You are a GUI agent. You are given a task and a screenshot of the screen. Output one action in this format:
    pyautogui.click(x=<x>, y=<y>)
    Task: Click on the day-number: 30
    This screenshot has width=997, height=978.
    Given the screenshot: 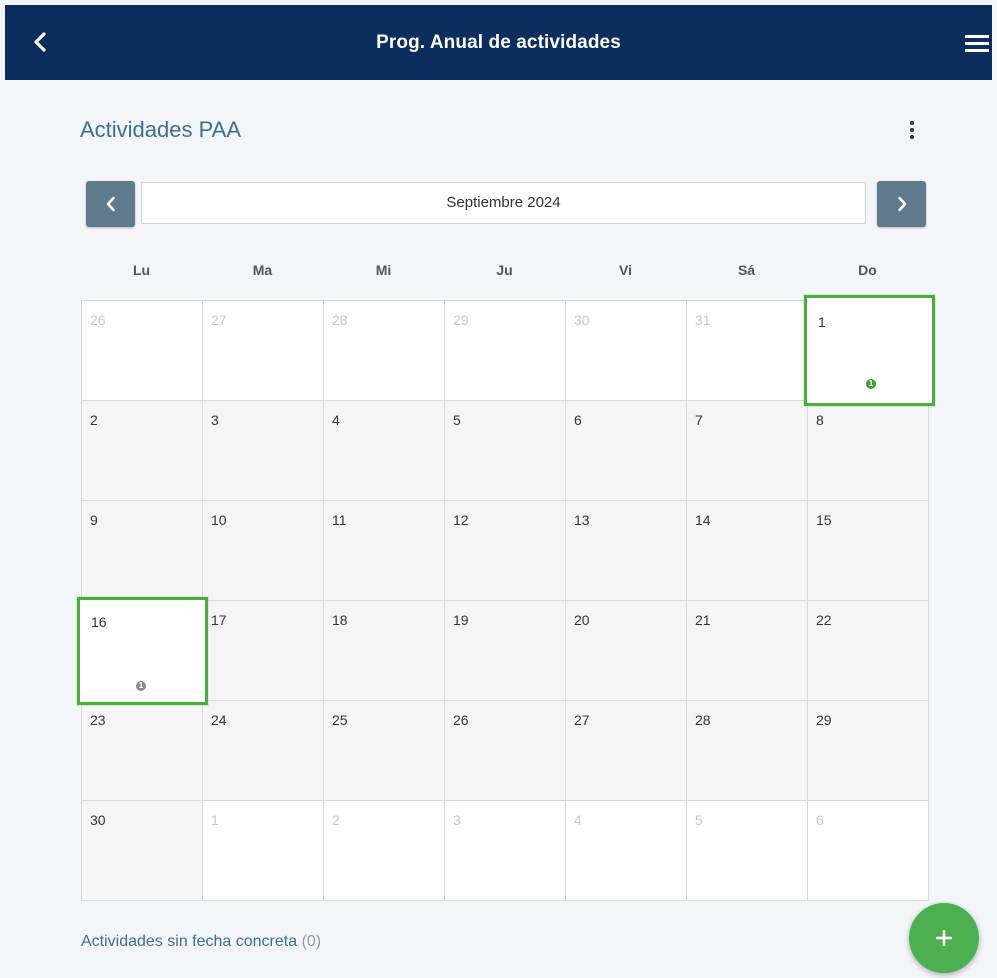 What is the action you would take?
    pyautogui.click(x=582, y=320)
    